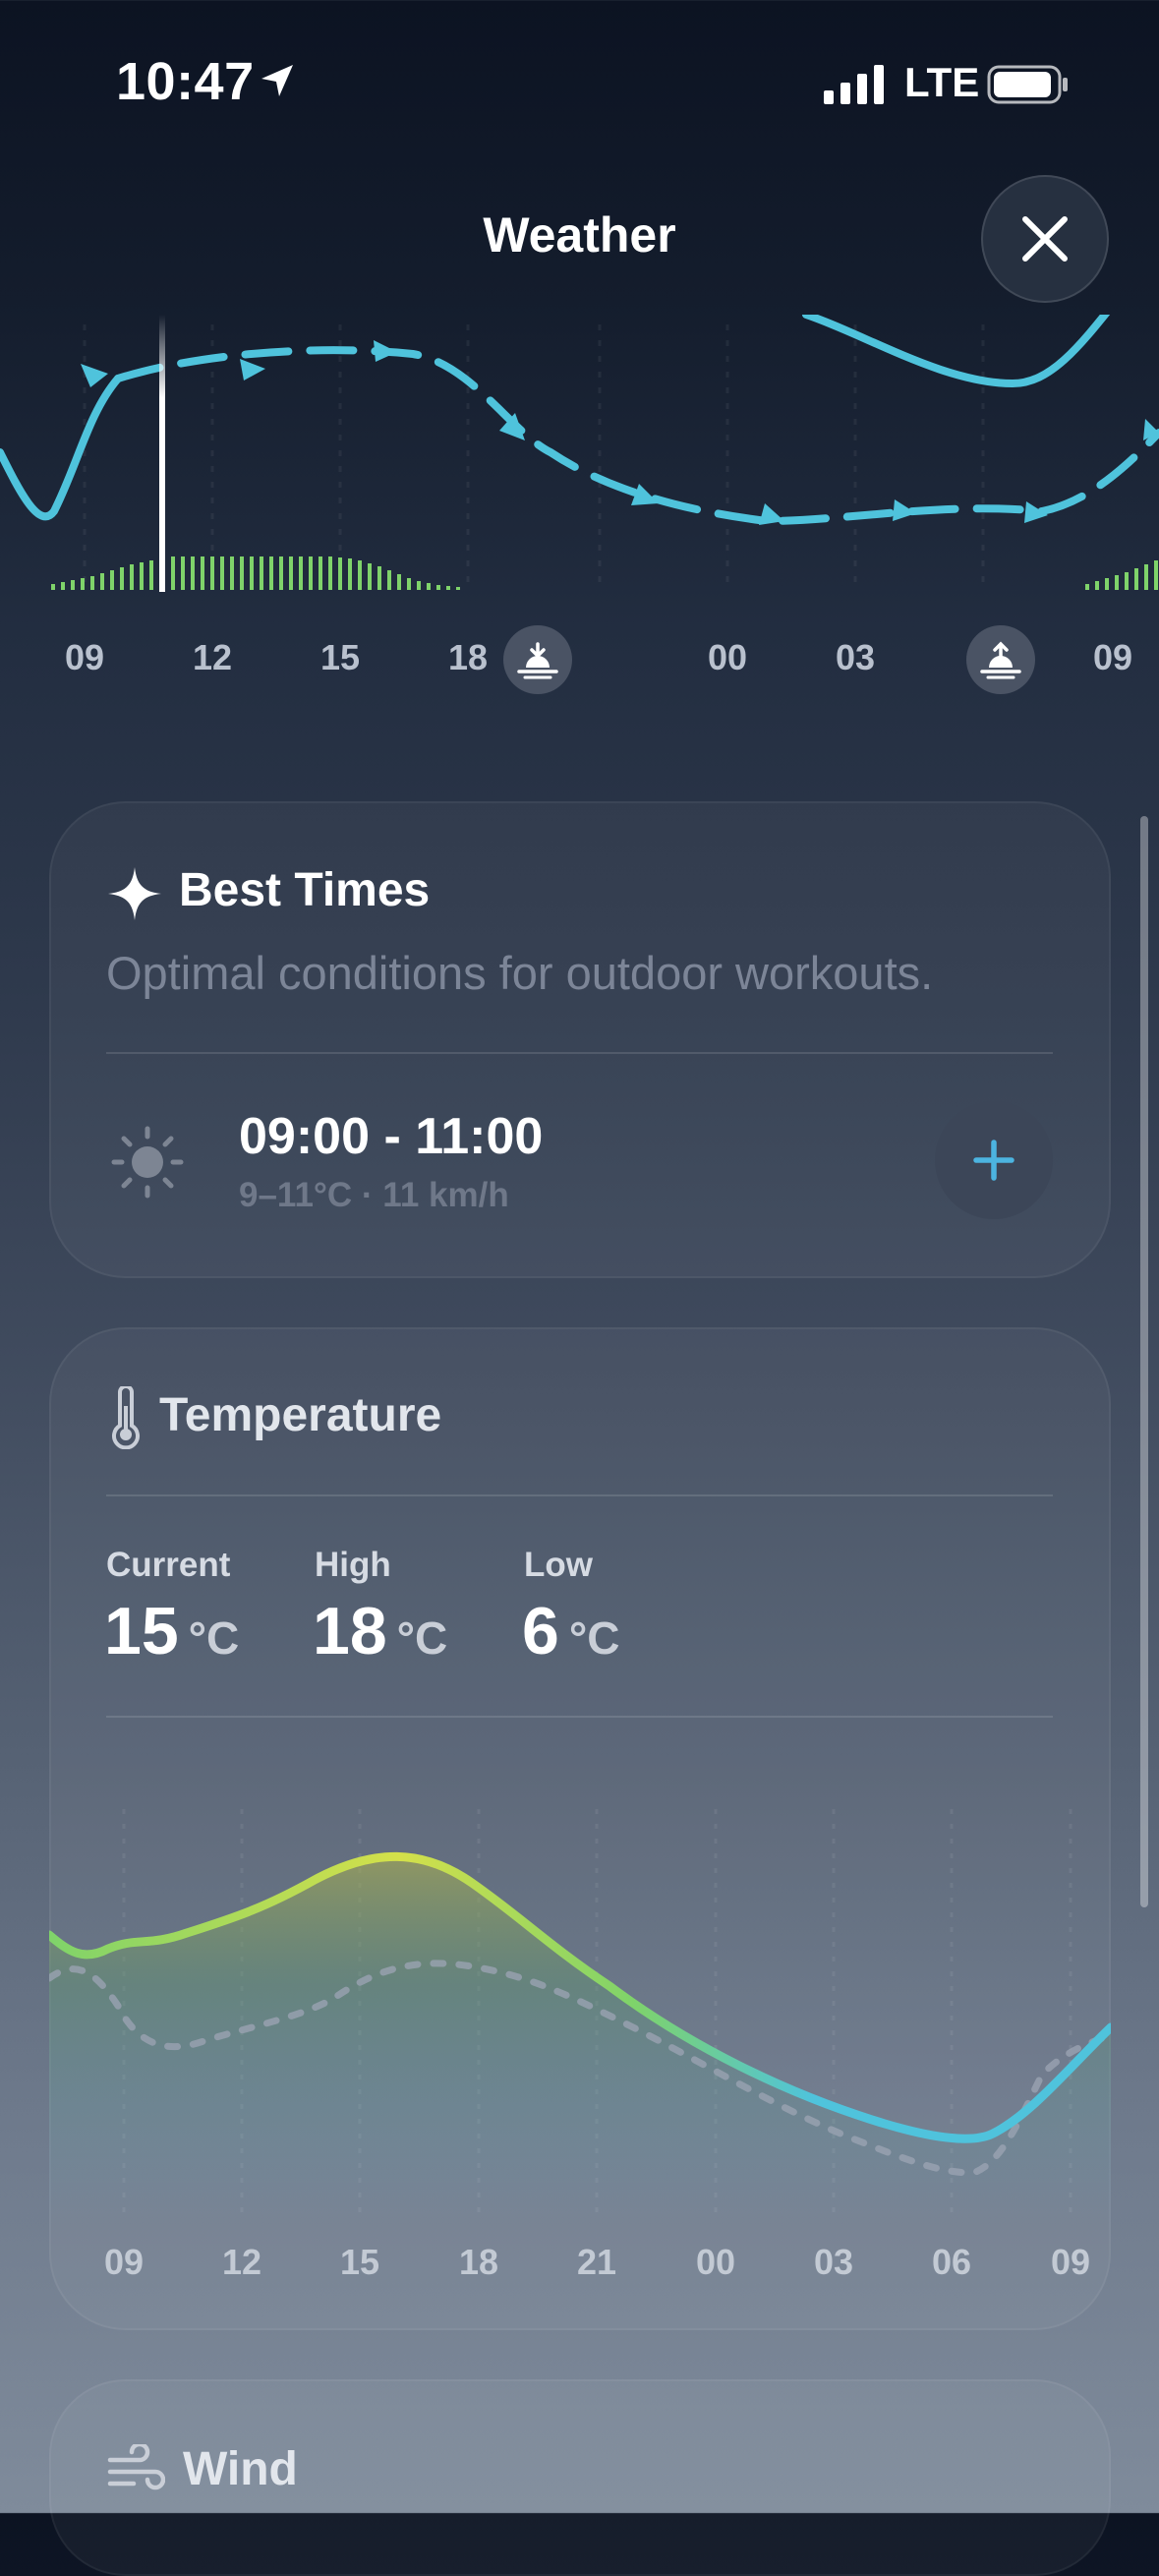 Image resolution: width=1159 pixels, height=2576 pixels. I want to click on best-time-slot: 09:00 - 11:00, so click(391, 1136).